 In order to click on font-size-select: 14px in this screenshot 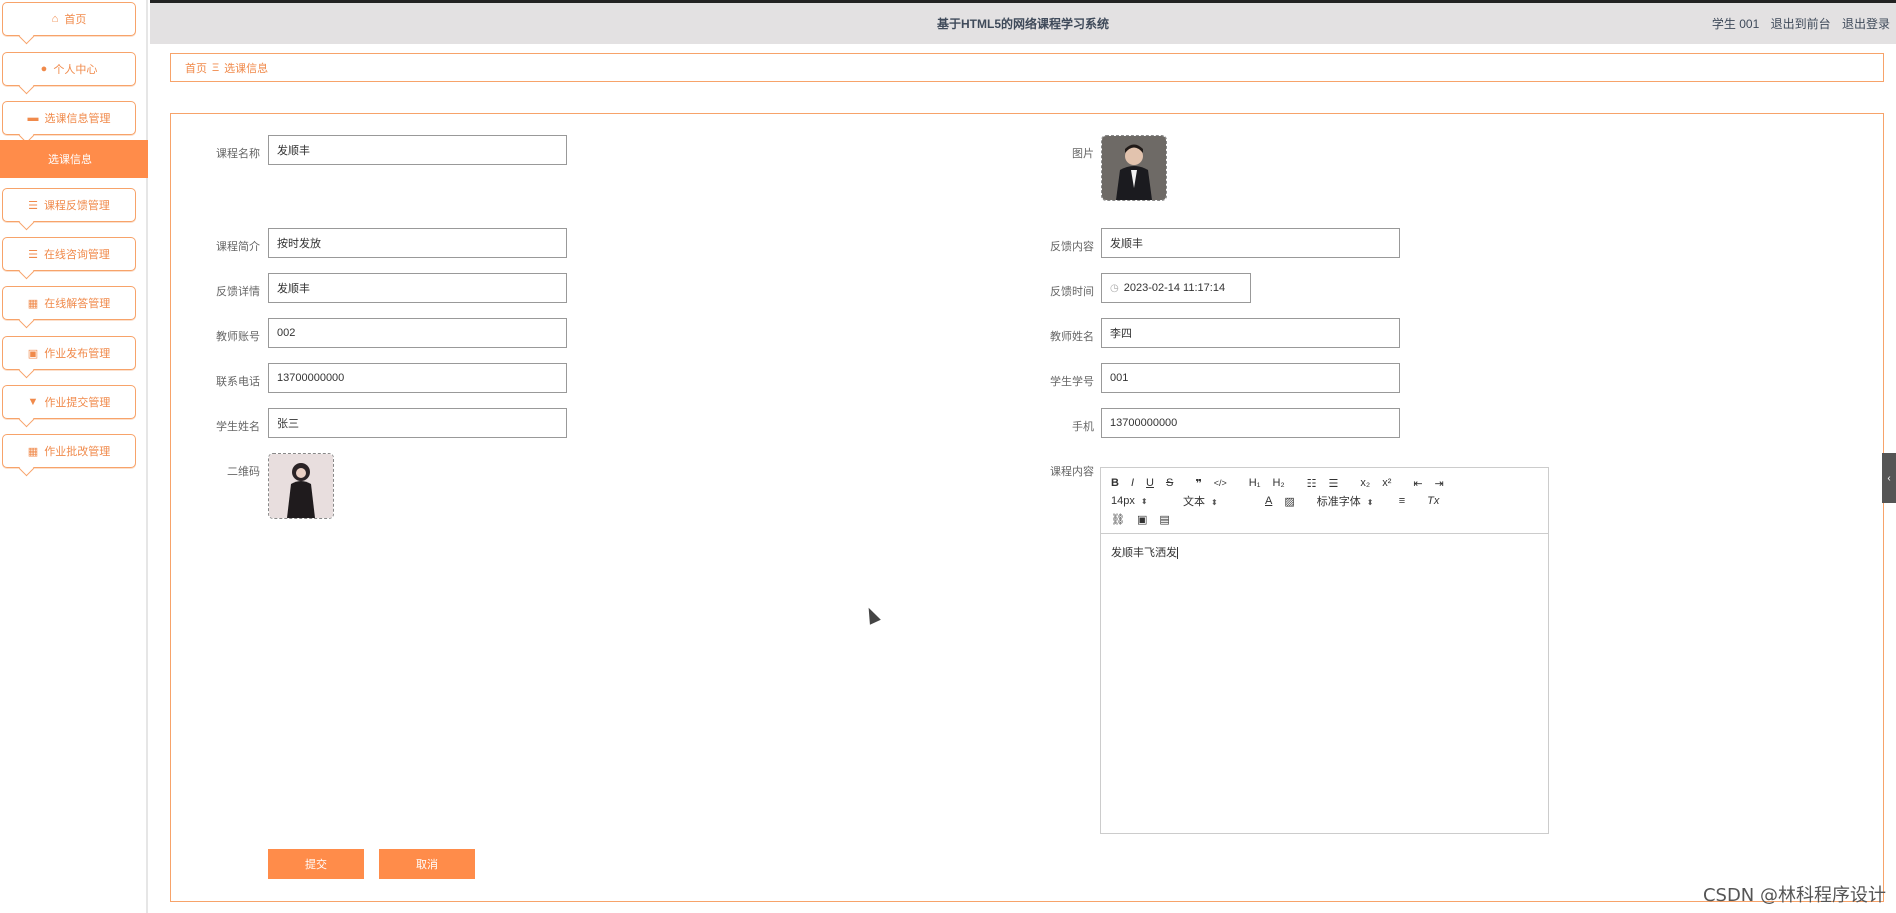, I will do `click(1141, 501)`.